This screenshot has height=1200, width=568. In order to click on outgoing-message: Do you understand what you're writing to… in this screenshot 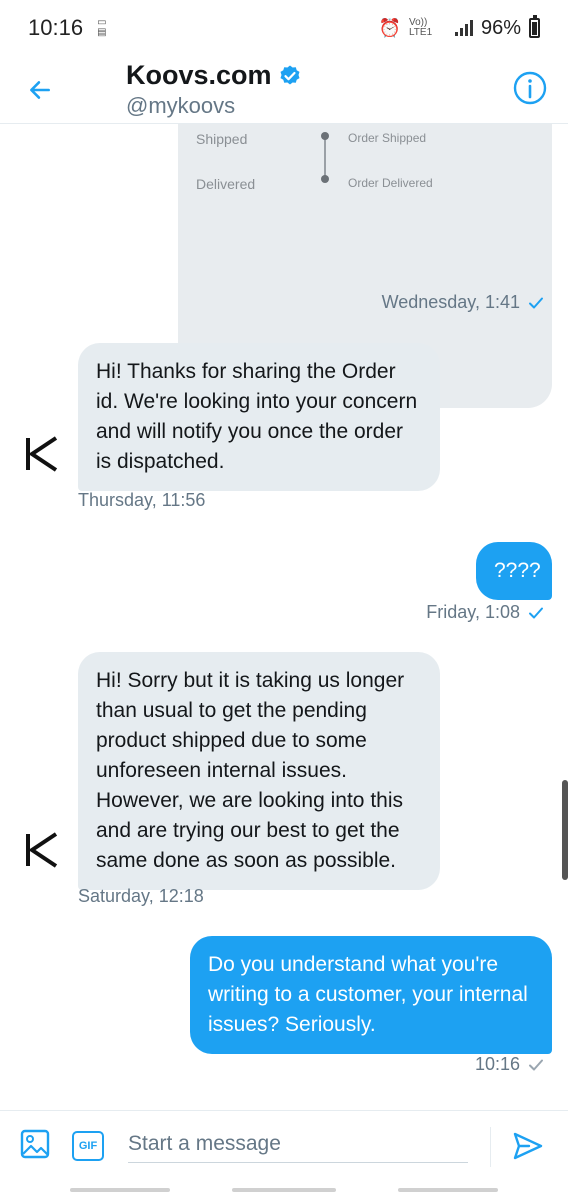, I will do `click(371, 995)`.